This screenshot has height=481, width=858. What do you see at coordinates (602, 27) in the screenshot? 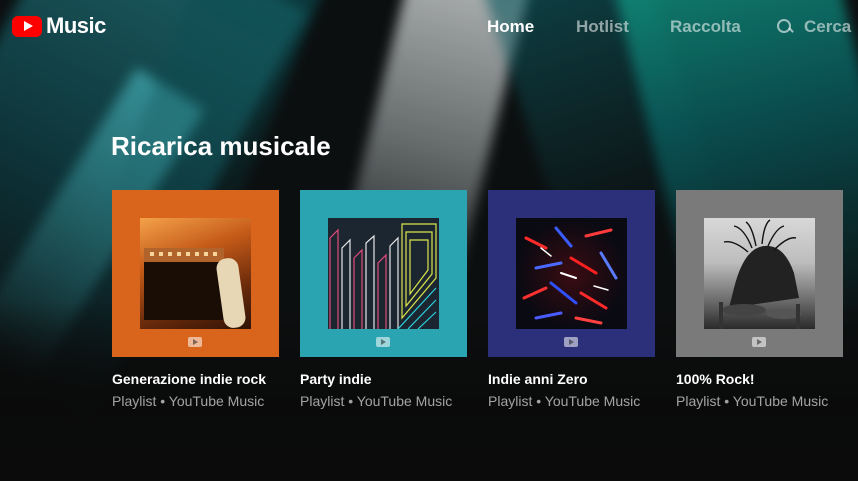
I see `nav-hotlist: Hotlist` at bounding box center [602, 27].